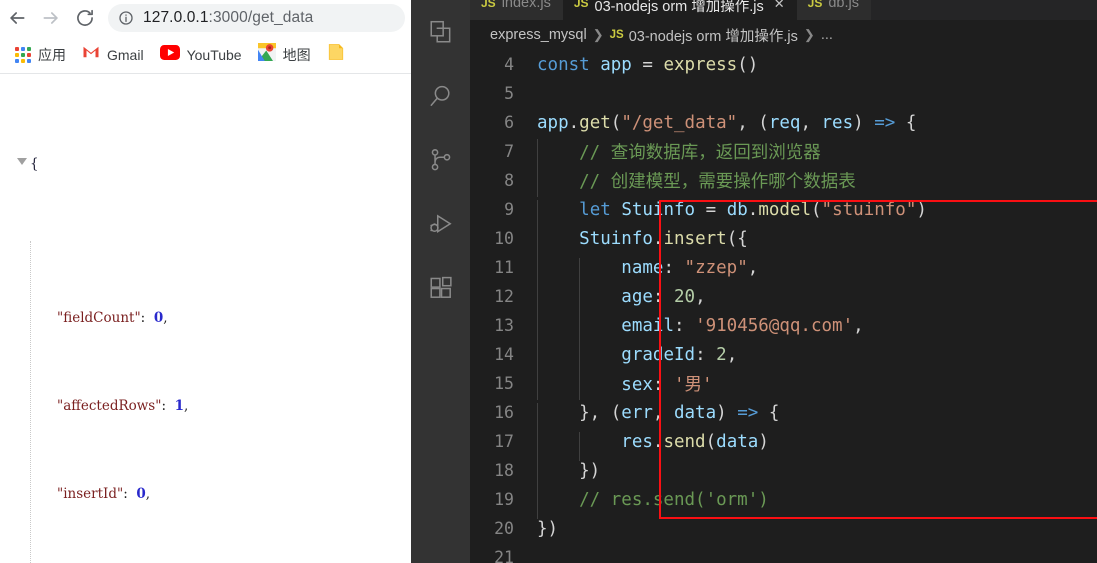  What do you see at coordinates (679, 122) in the screenshot?
I see `code-token: "/get_data"` at bounding box center [679, 122].